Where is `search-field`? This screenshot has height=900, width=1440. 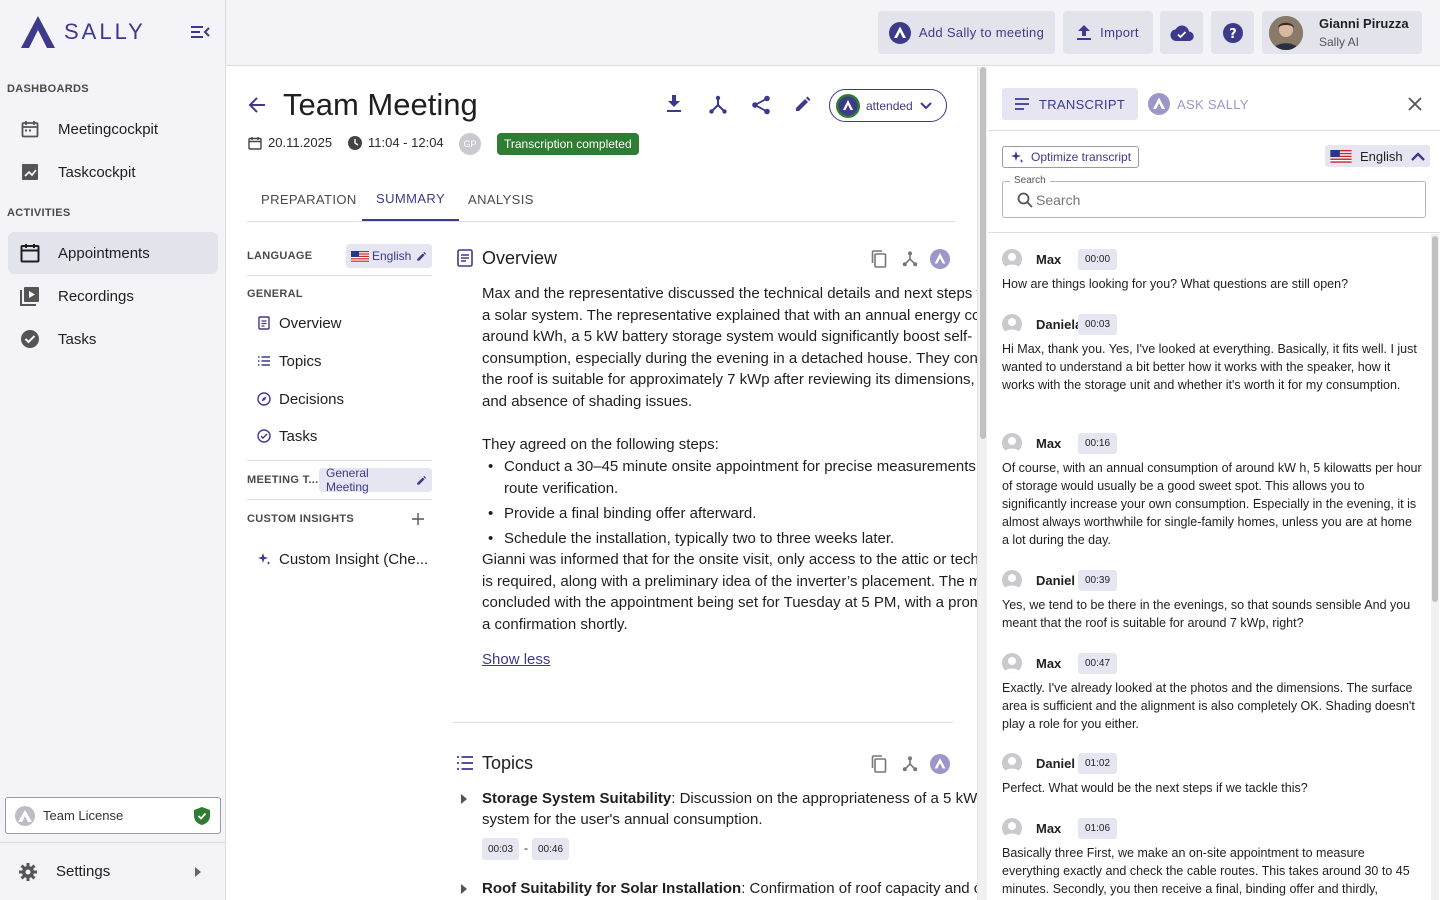 search-field is located at coordinates (1214, 199).